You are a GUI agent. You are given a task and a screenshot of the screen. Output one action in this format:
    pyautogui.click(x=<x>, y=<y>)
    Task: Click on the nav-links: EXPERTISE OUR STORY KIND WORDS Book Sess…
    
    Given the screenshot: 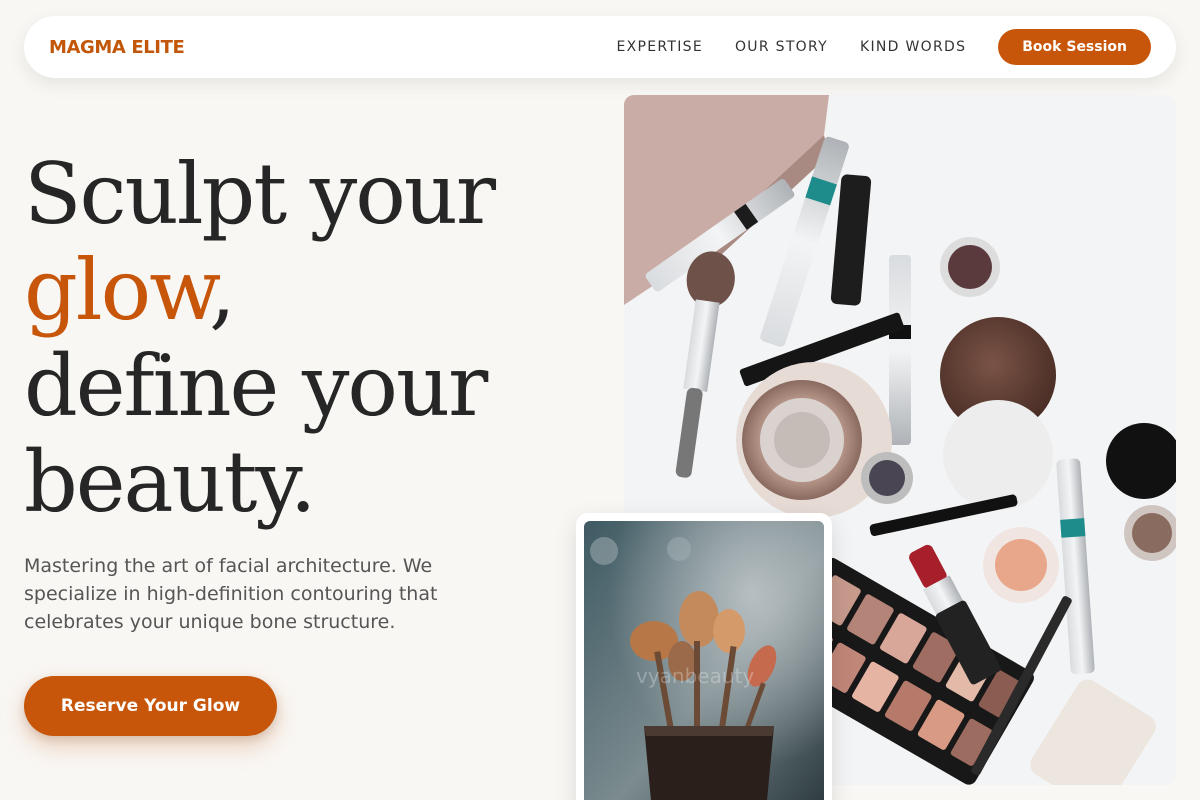 What is the action you would take?
    pyautogui.click(x=883, y=47)
    